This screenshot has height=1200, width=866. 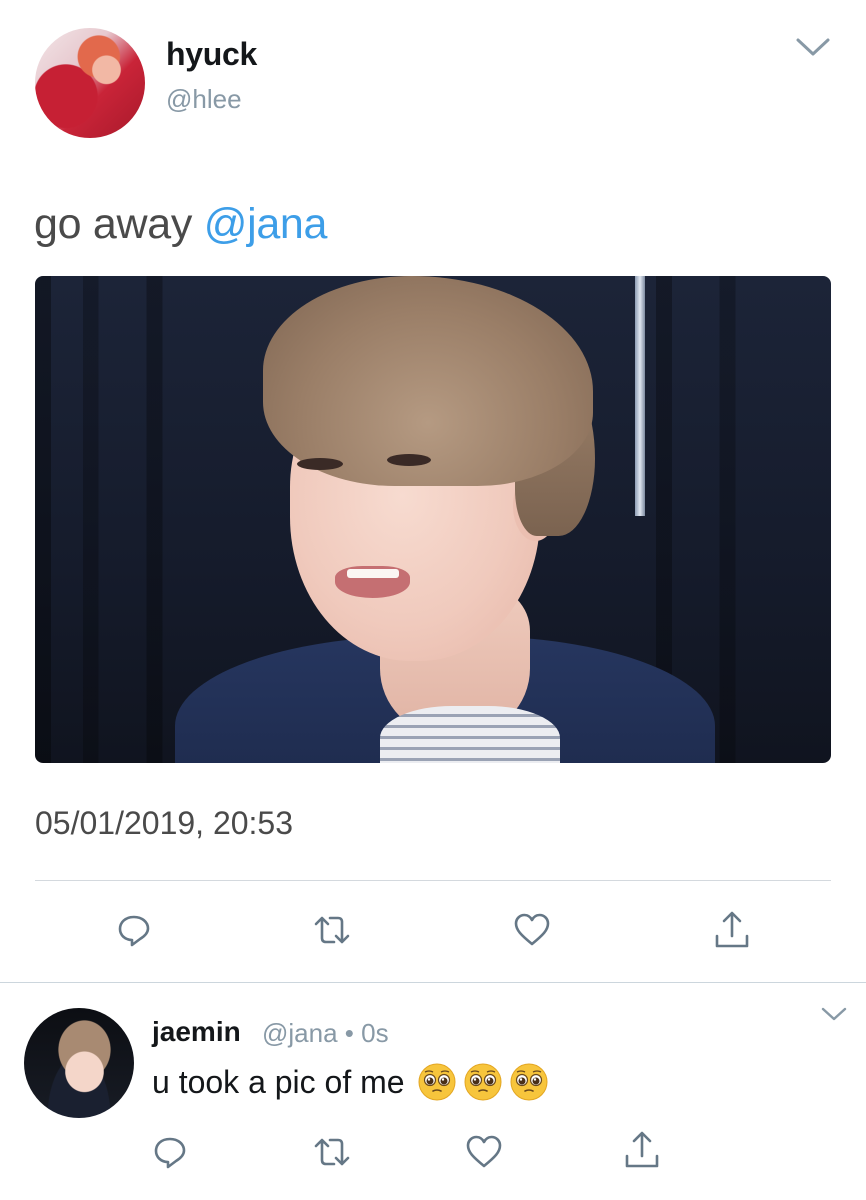 I want to click on reply-text-body: u took a pic of me, so click(x=278, y=1081).